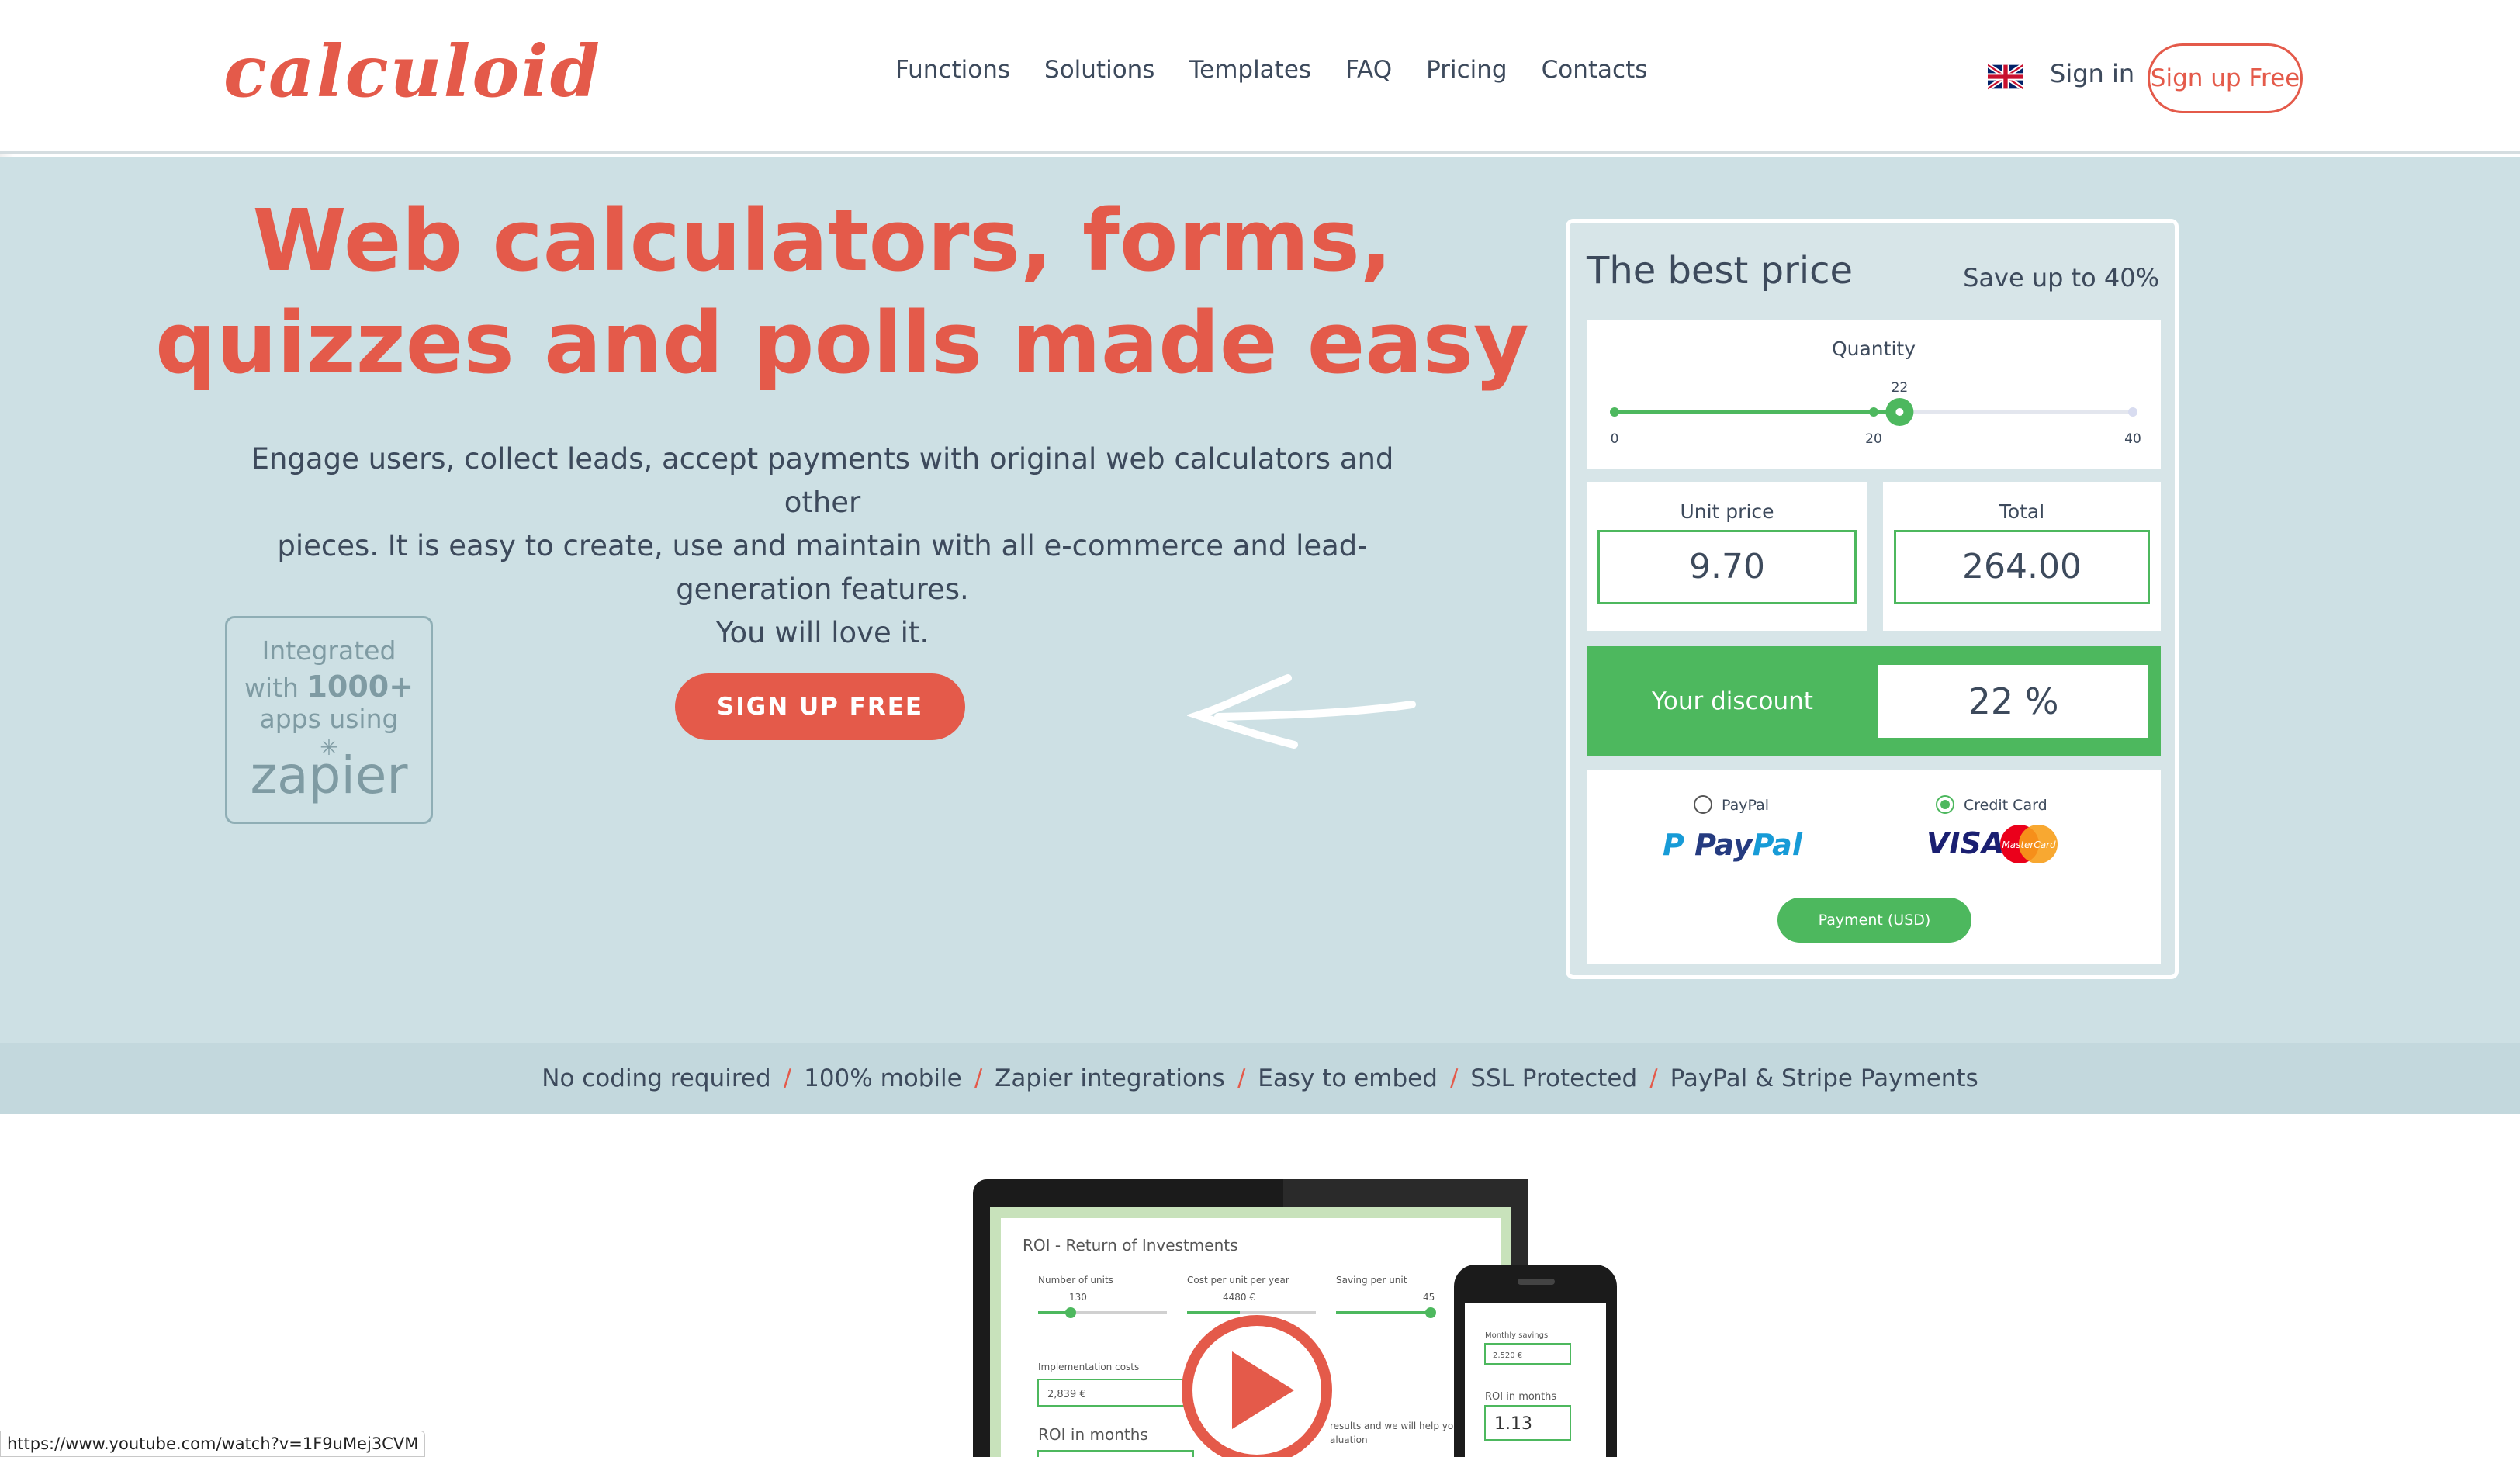 This screenshot has height=1457, width=2520. I want to click on phone-label-2: ROI in months, so click(1520, 1397).